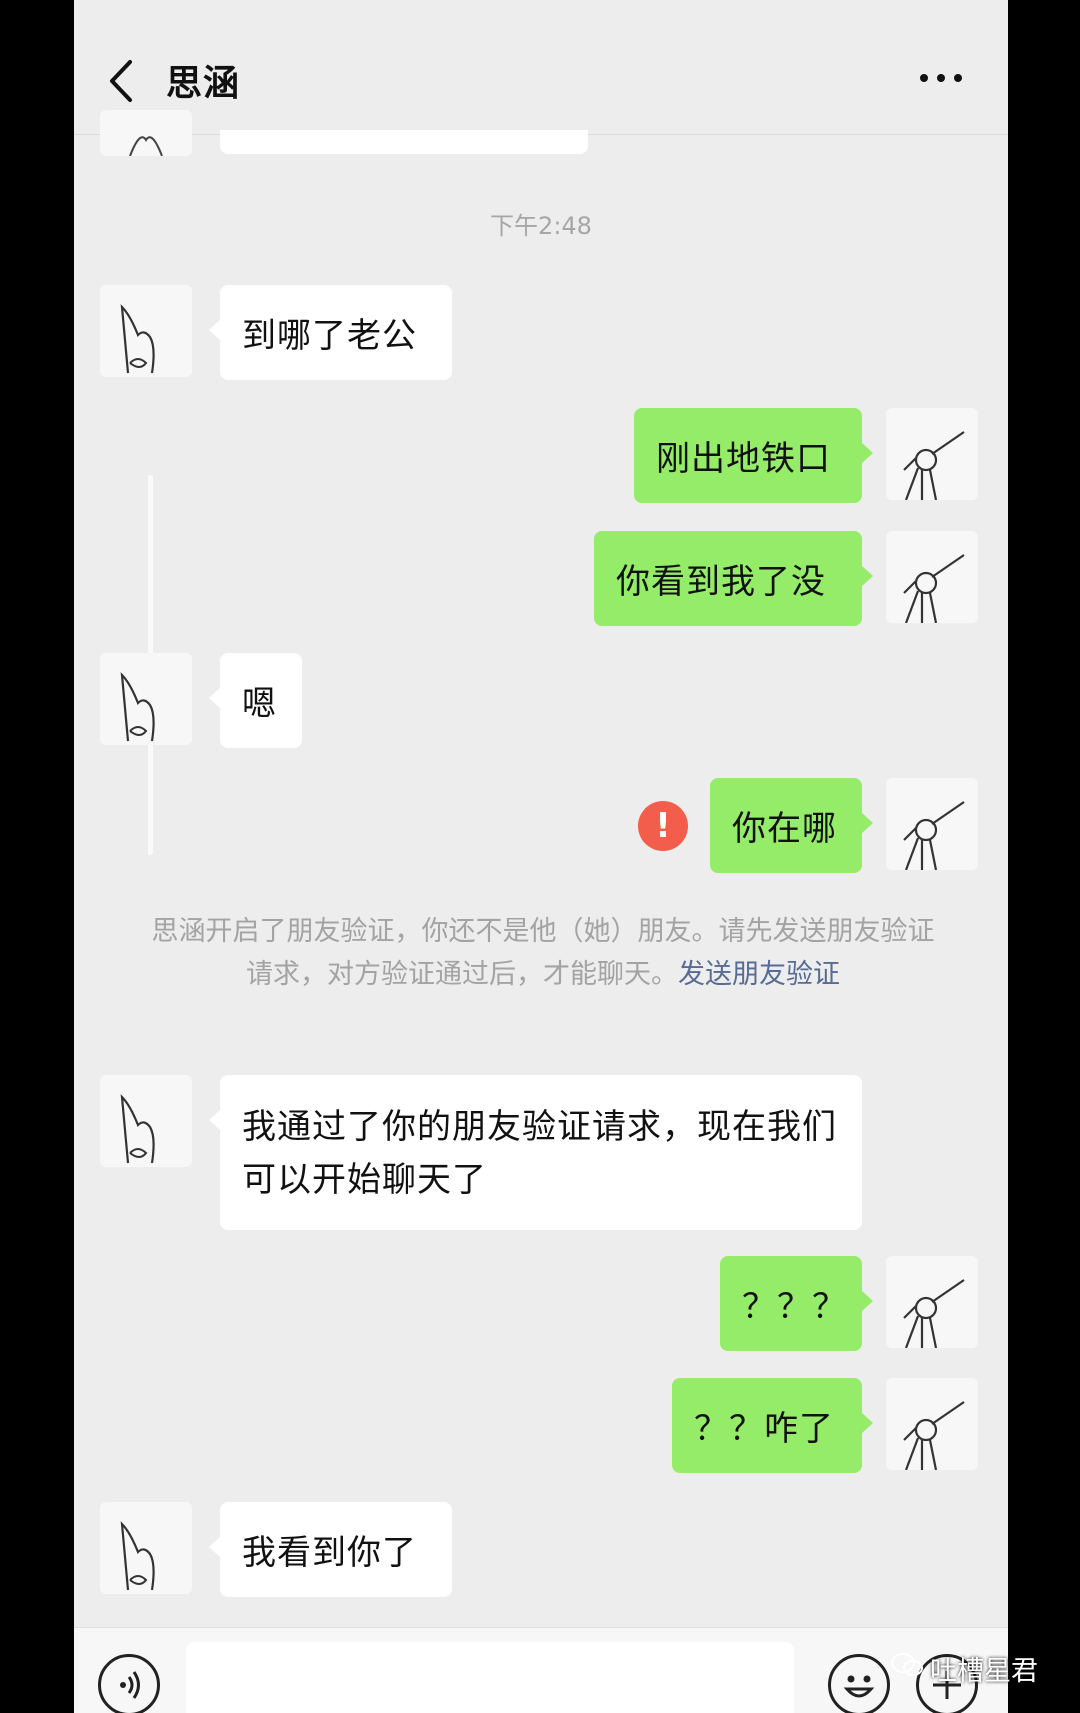 The width and height of the screenshot is (1080, 1713). I want to click on outgoing-message: 刚出地铁口, so click(753, 455).